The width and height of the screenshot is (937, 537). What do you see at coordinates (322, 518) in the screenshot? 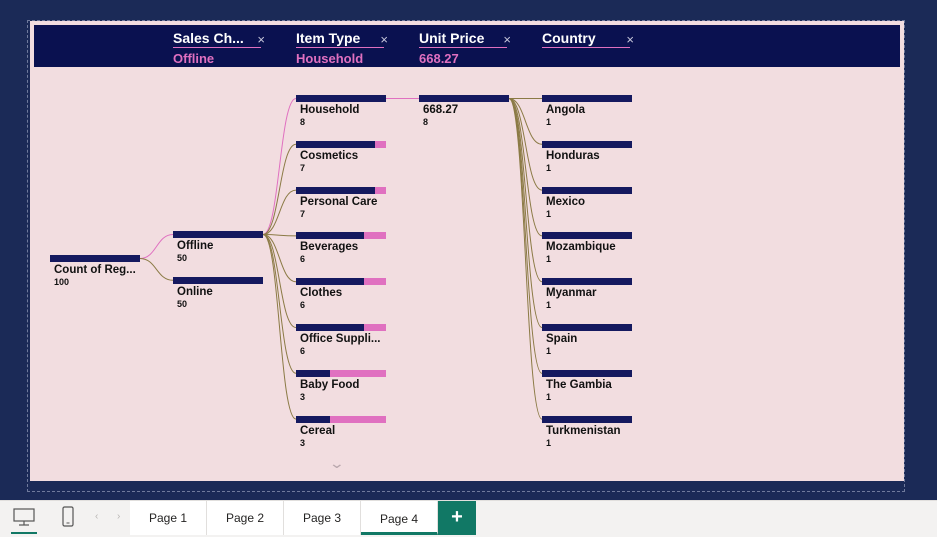
I see `page-tab-3: Page 3` at bounding box center [322, 518].